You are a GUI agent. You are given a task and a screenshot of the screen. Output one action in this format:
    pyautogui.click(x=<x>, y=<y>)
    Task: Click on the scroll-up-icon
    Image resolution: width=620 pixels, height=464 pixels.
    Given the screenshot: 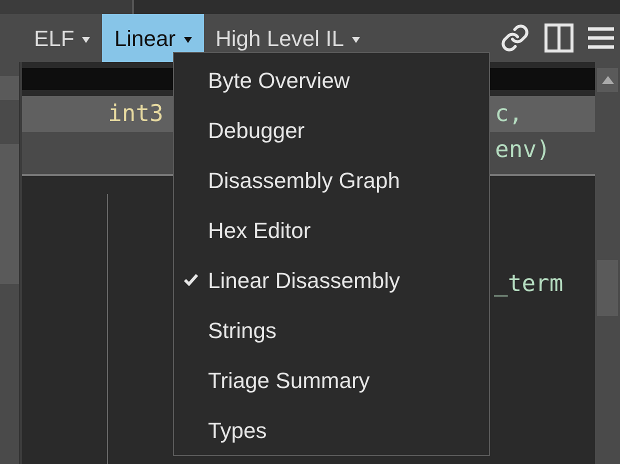 What is the action you would take?
    pyautogui.click(x=607, y=80)
    